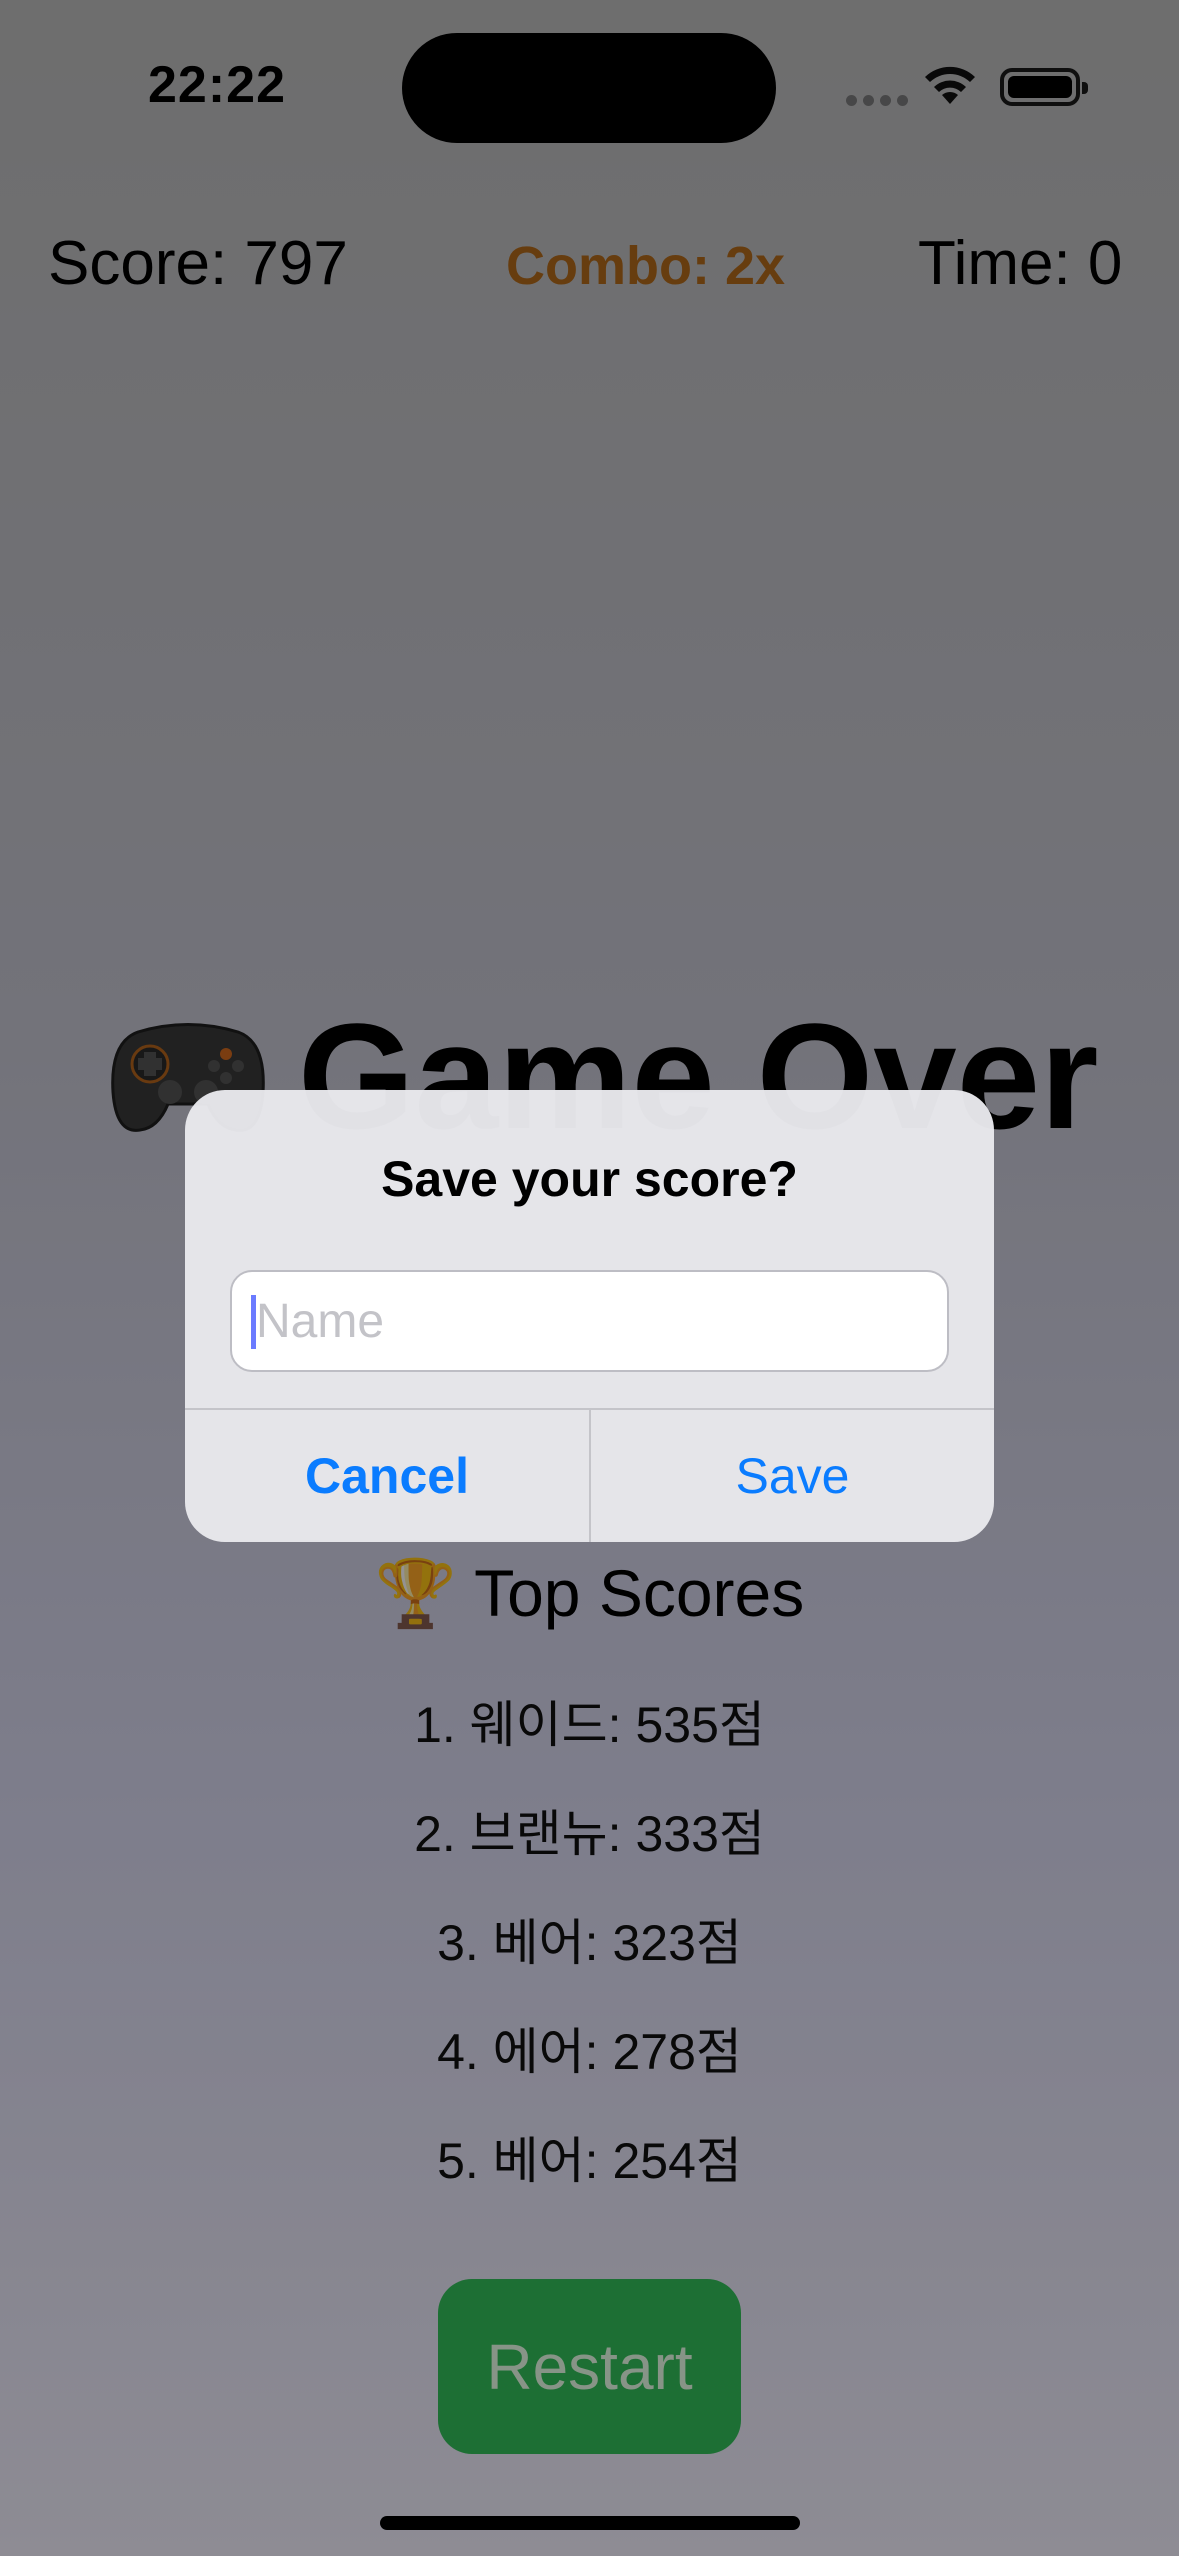 This screenshot has height=2556, width=1179. What do you see at coordinates (792, 1476) in the screenshot?
I see `save-button: Save` at bounding box center [792, 1476].